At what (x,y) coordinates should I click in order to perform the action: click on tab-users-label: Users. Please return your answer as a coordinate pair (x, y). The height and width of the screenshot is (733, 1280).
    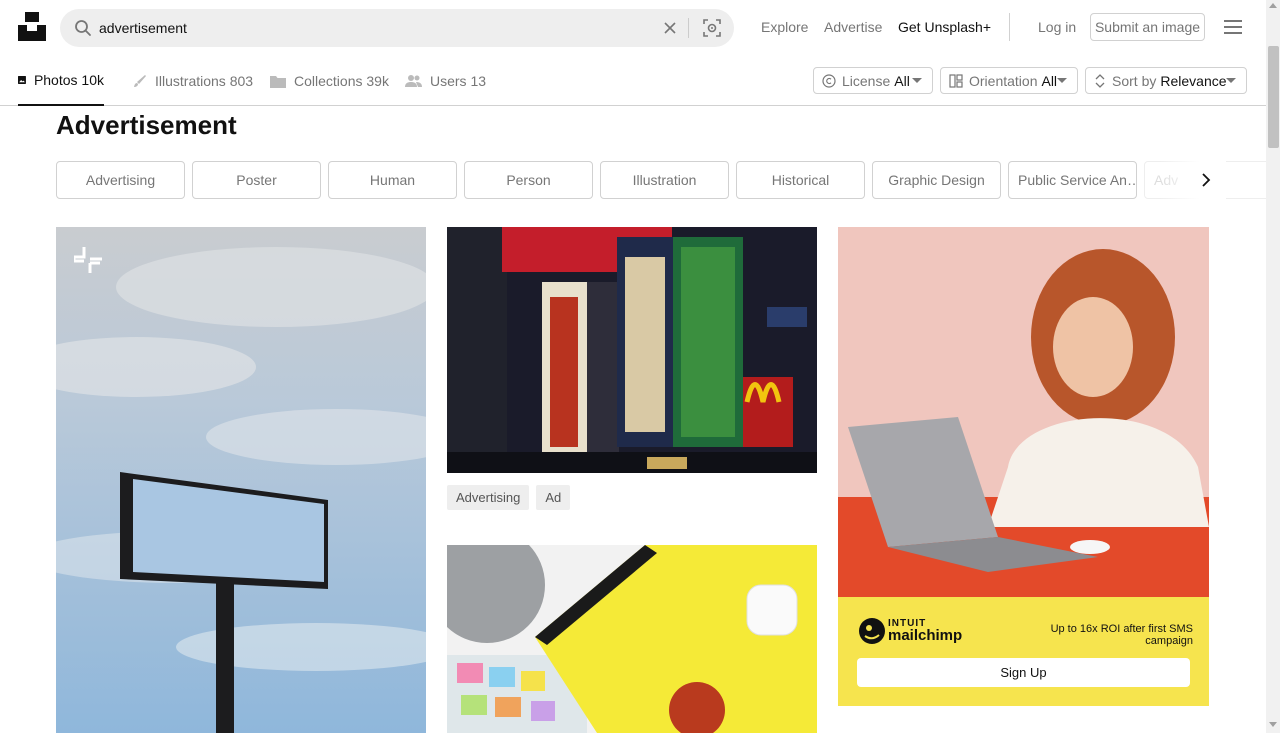
    Looking at the image, I should click on (448, 80).